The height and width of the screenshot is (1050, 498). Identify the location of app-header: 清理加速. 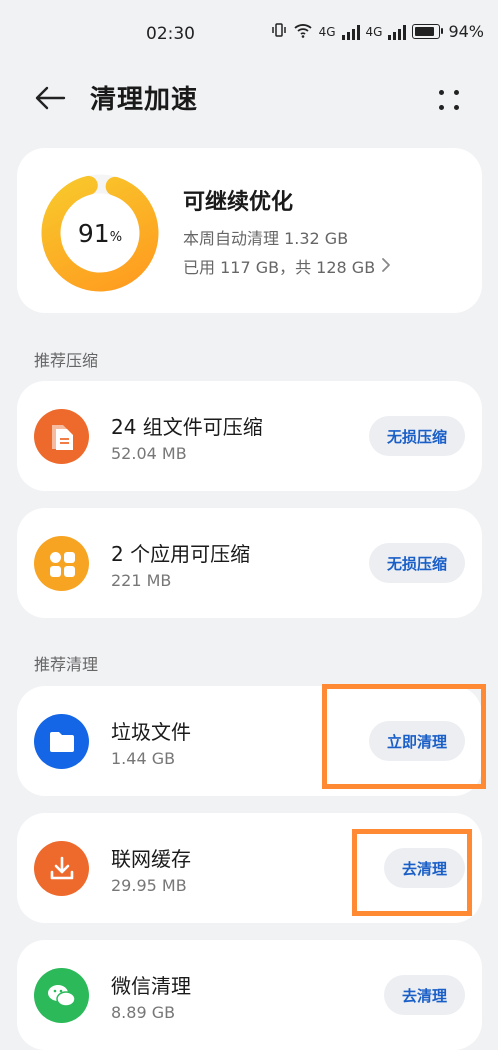
(249, 100).